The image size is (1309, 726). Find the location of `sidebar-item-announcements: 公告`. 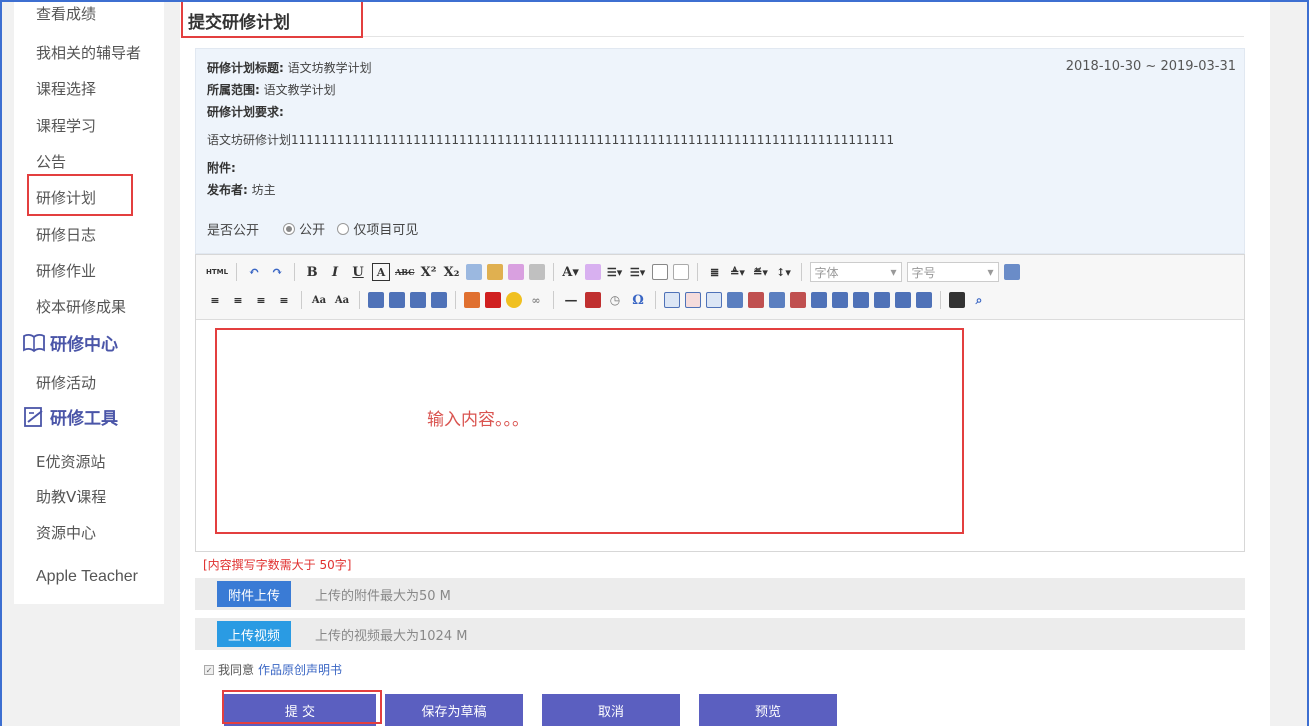

sidebar-item-announcements: 公告 is located at coordinates (51, 161).